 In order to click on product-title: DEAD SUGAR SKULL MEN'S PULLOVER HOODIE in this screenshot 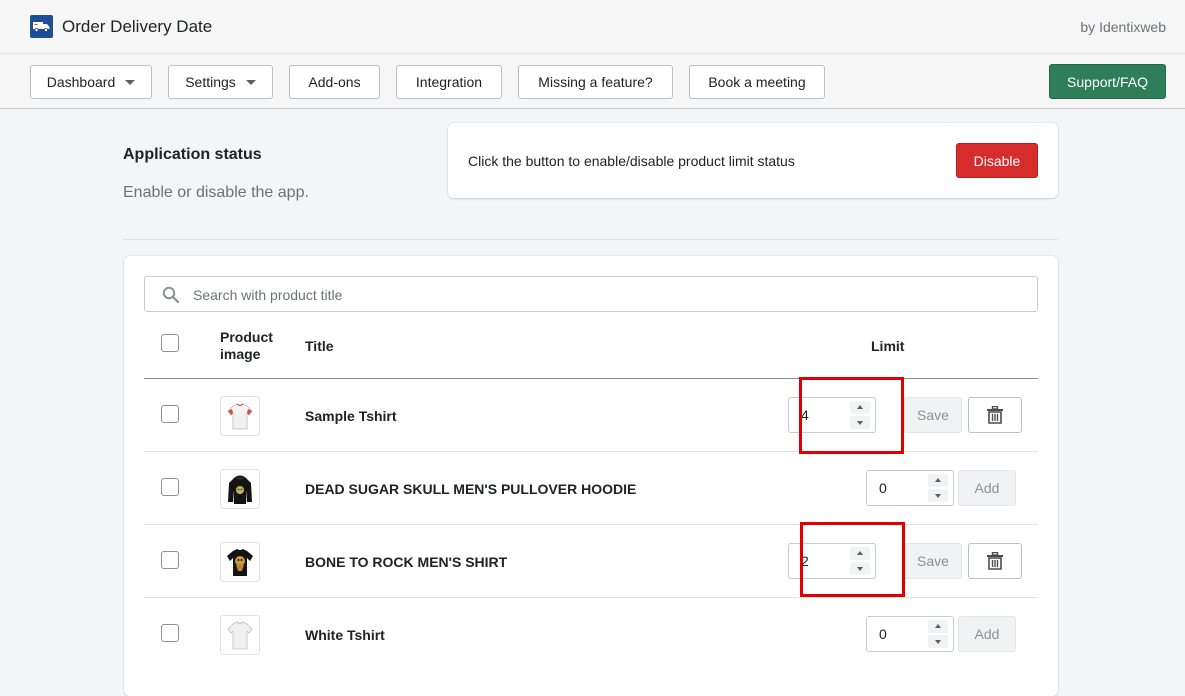, I will do `click(471, 489)`.